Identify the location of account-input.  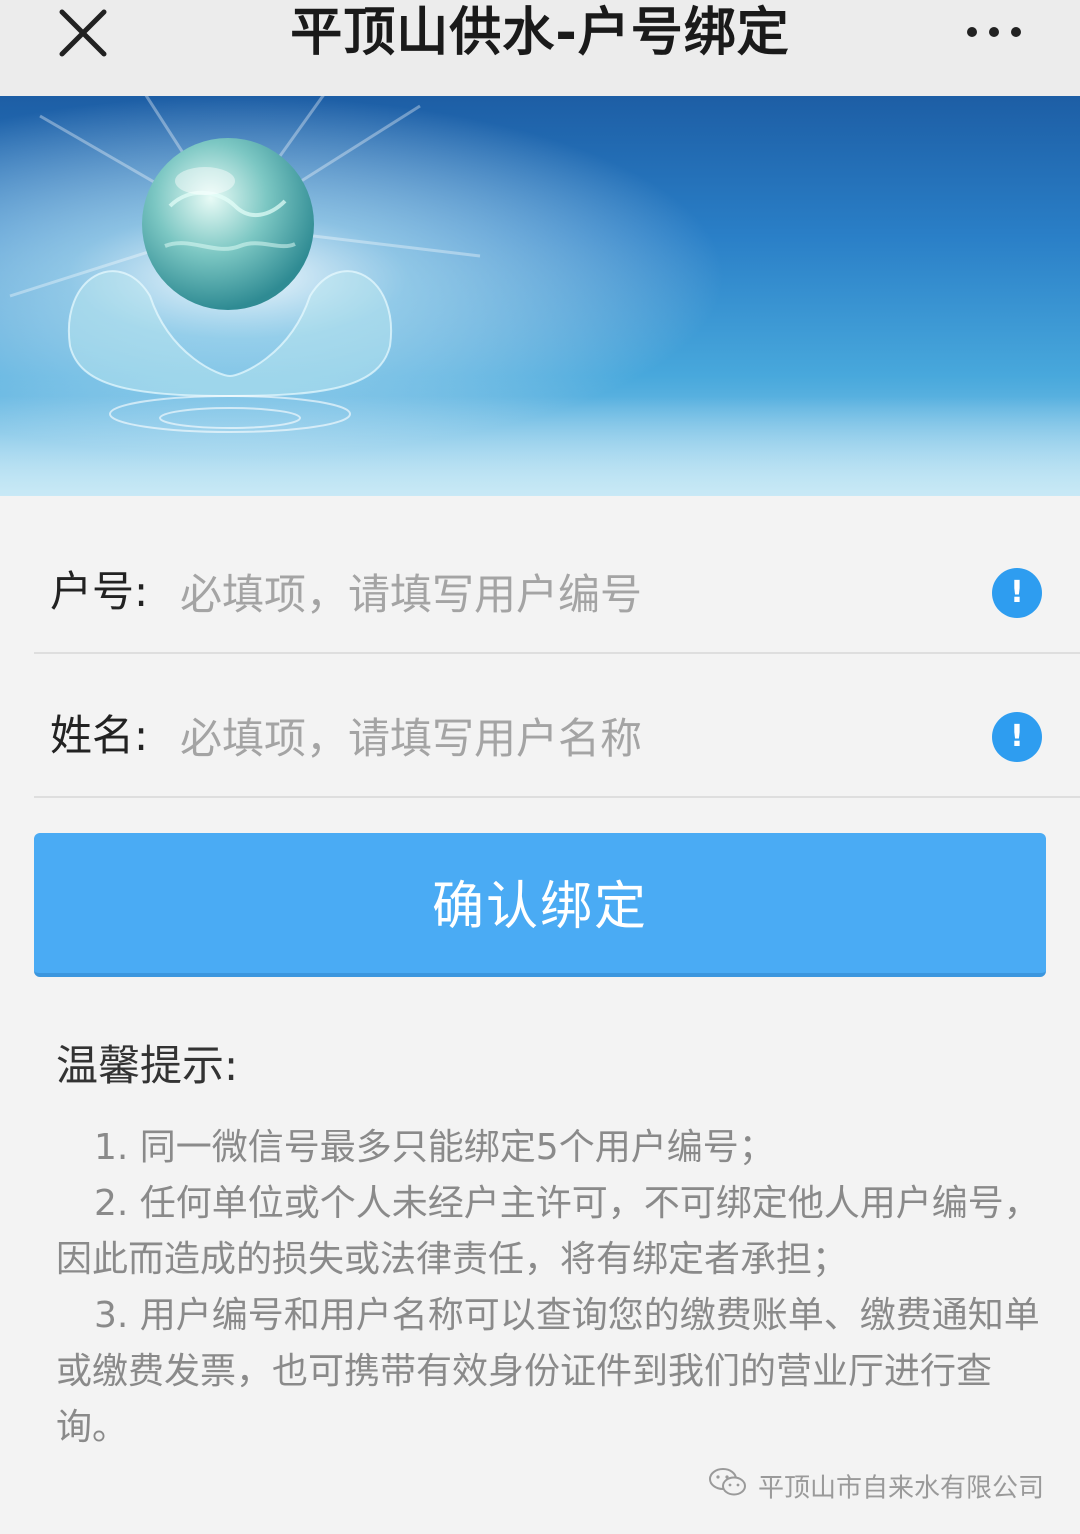
(560, 594).